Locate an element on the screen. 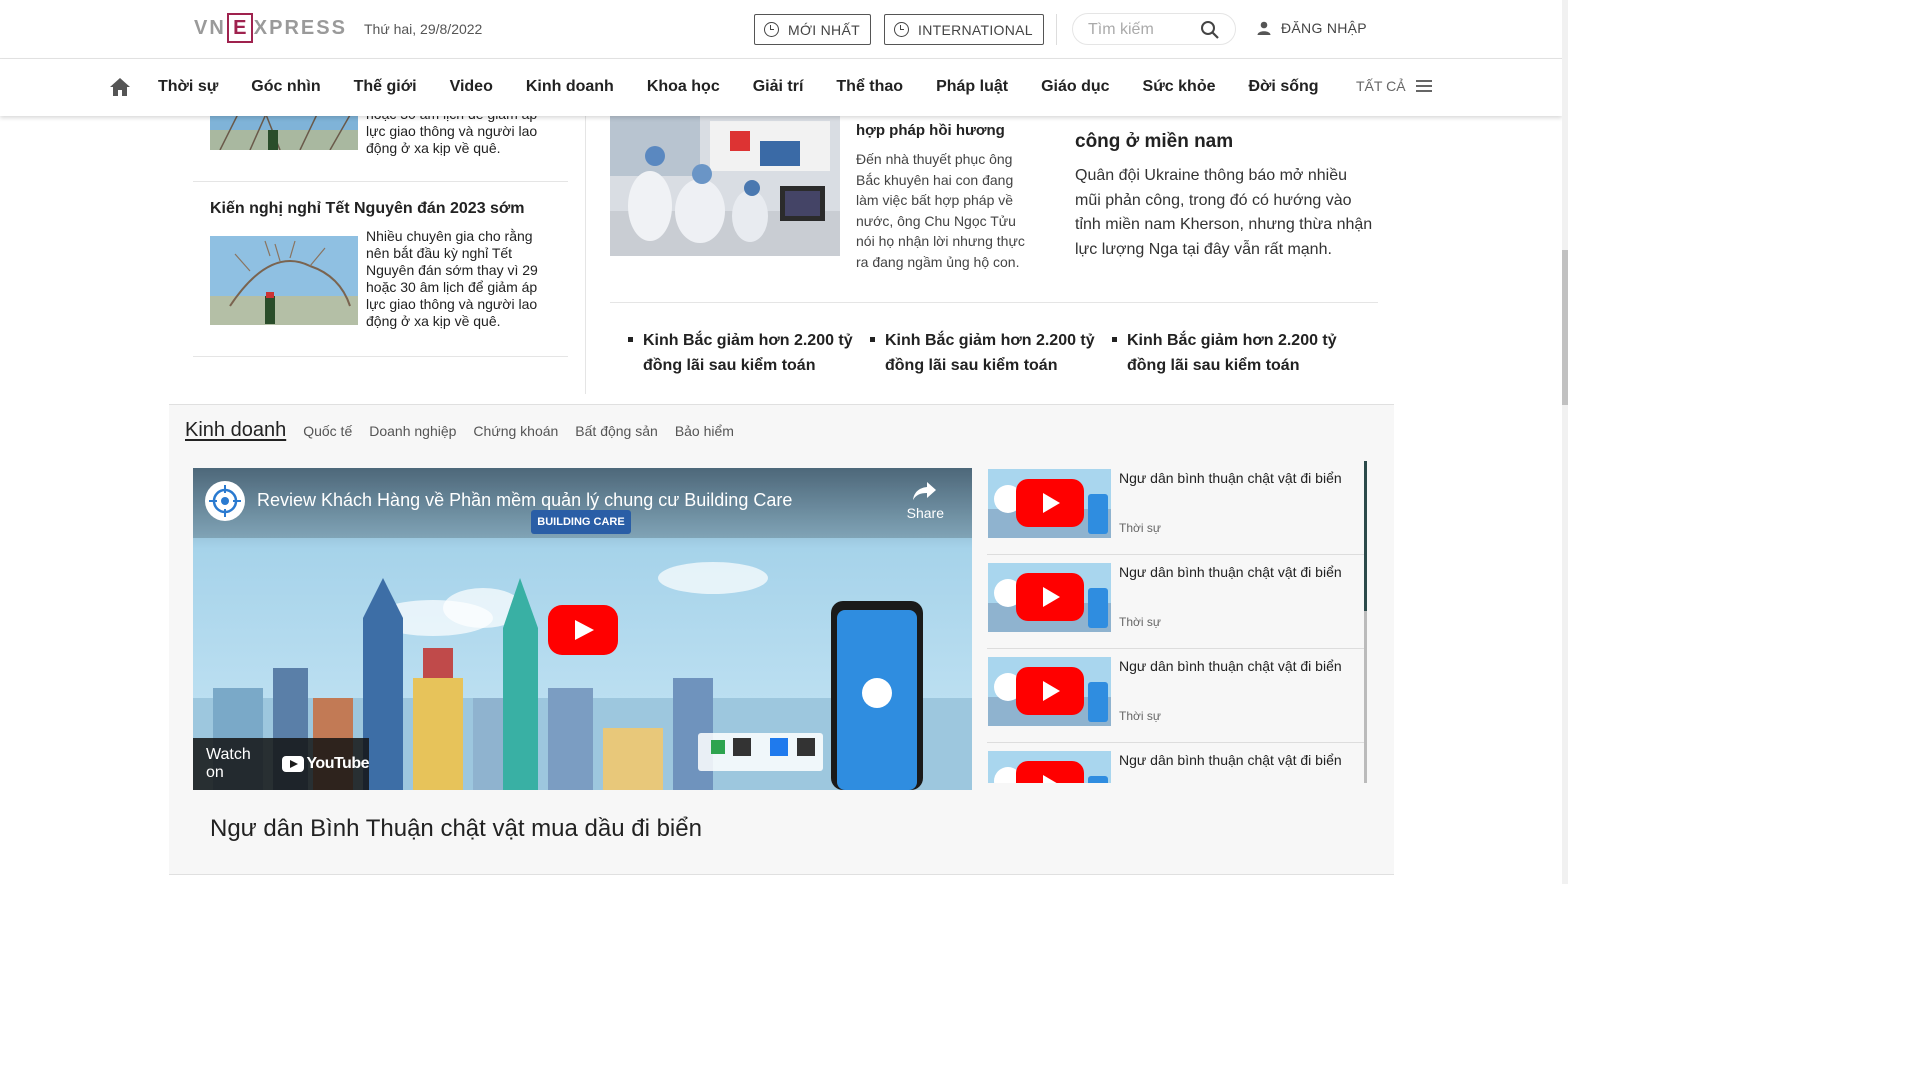 This screenshot has width=1920, height=1080. nav-item-suc-khoe: Sức khỏe is located at coordinates (1179, 87).